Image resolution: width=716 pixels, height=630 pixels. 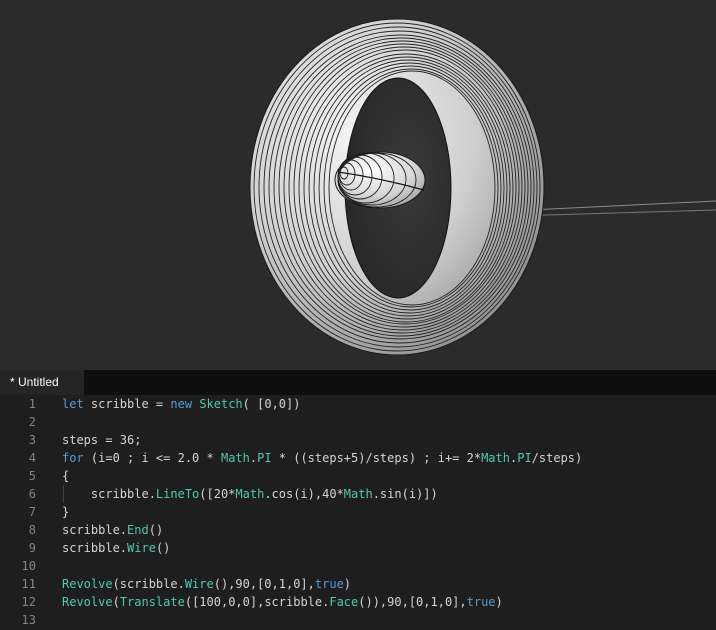 What do you see at coordinates (358, 422) in the screenshot?
I see `code-line: 2` at bounding box center [358, 422].